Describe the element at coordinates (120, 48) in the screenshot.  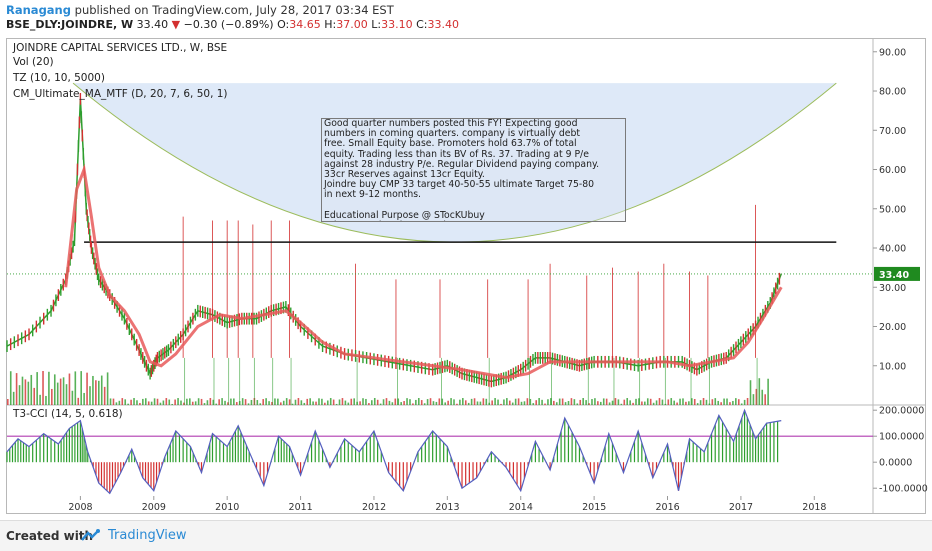
I see `legend-title: JOINDRE CAPITAL SERVICES LTD., W, BSE` at that location.